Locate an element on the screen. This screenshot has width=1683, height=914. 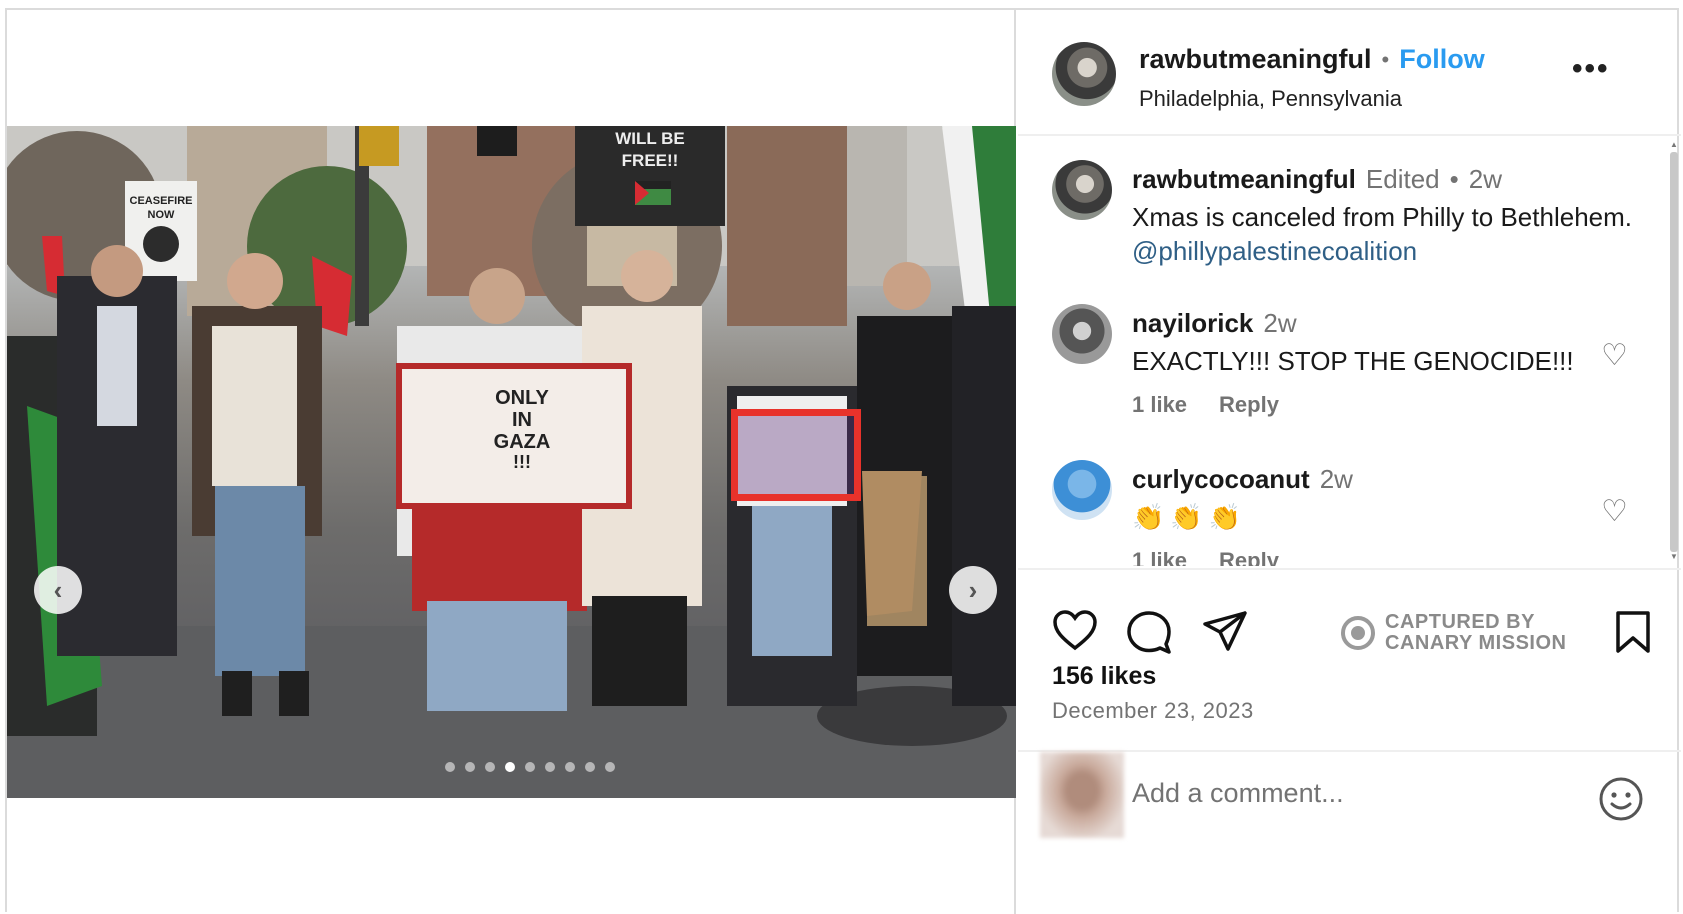
follow-button: Follow is located at coordinates (1441, 59).